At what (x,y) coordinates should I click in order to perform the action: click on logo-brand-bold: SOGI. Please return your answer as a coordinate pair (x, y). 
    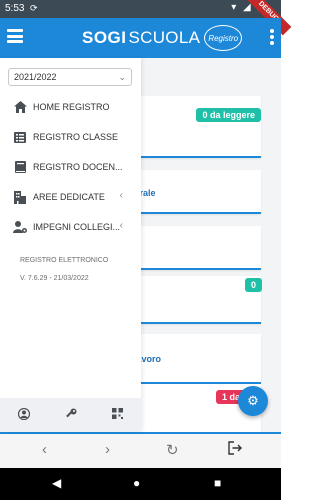
    Looking at the image, I should click on (104, 37).